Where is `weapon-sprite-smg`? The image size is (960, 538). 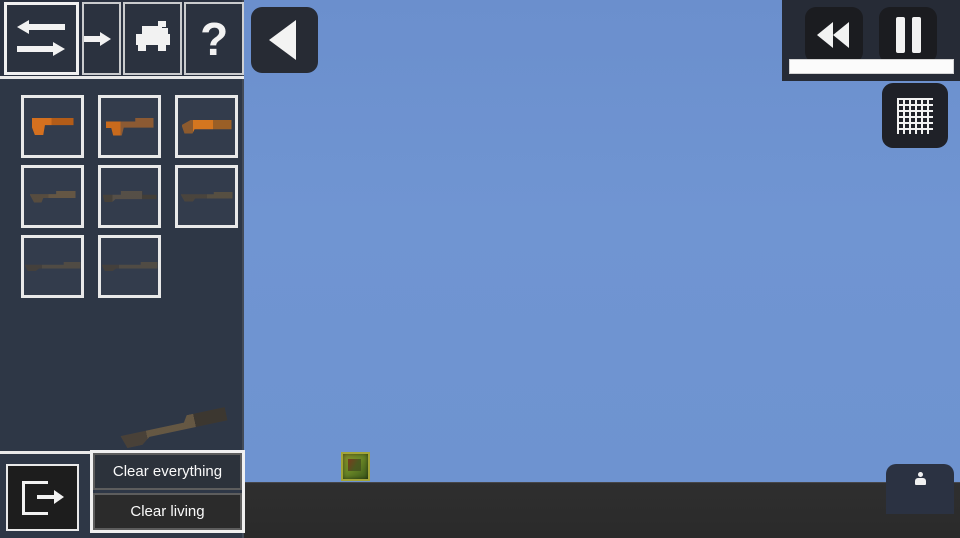
weapon-sprite-smg is located at coordinates (129, 126).